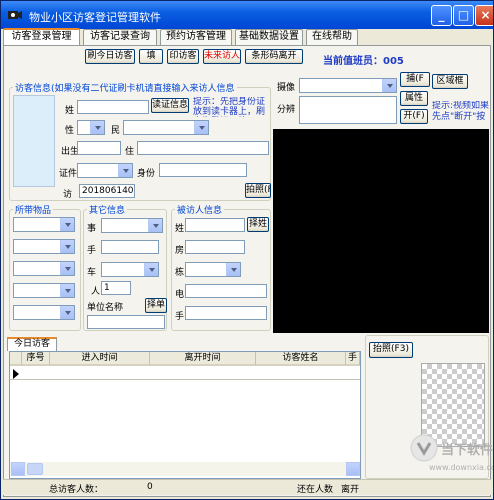 This screenshot has height=500, width=494. What do you see at coordinates (76, 490) in the screenshot?
I see `total-visitors-label: 总访客人数：` at bounding box center [76, 490].